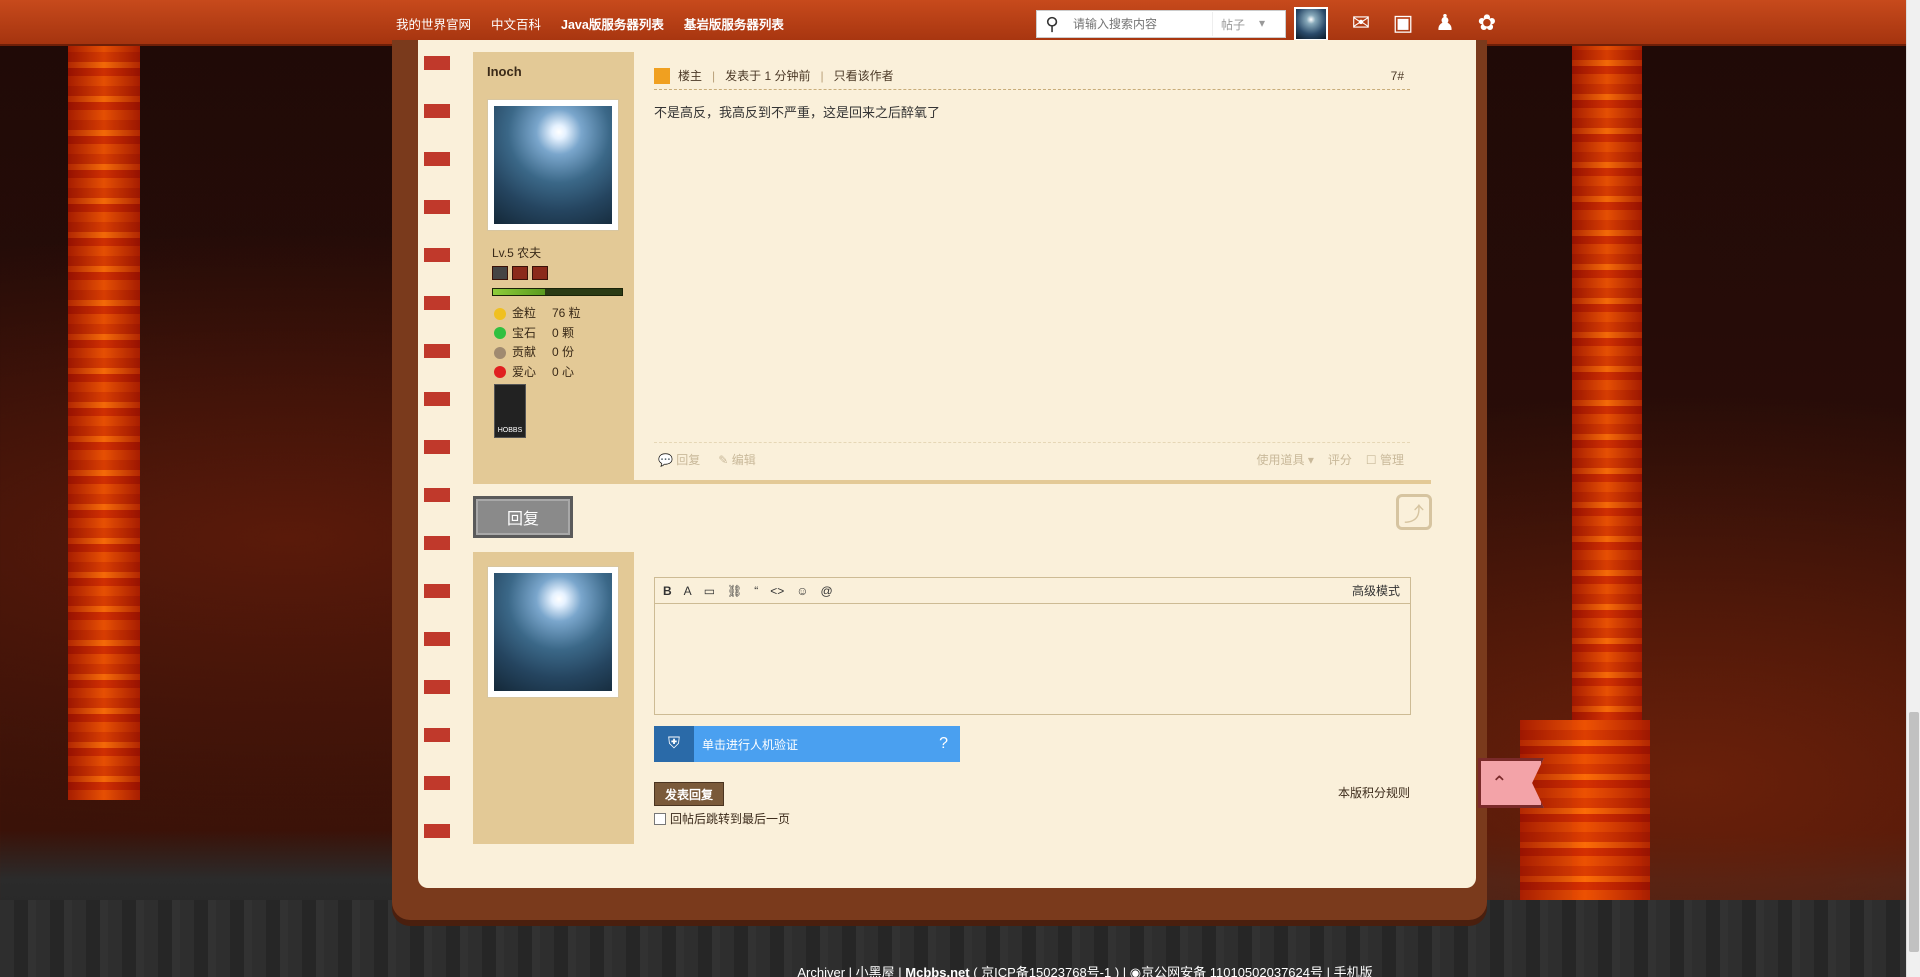 This screenshot has width=1920, height=977. What do you see at coordinates (557, 292) in the screenshot?
I see `experience-bar` at bounding box center [557, 292].